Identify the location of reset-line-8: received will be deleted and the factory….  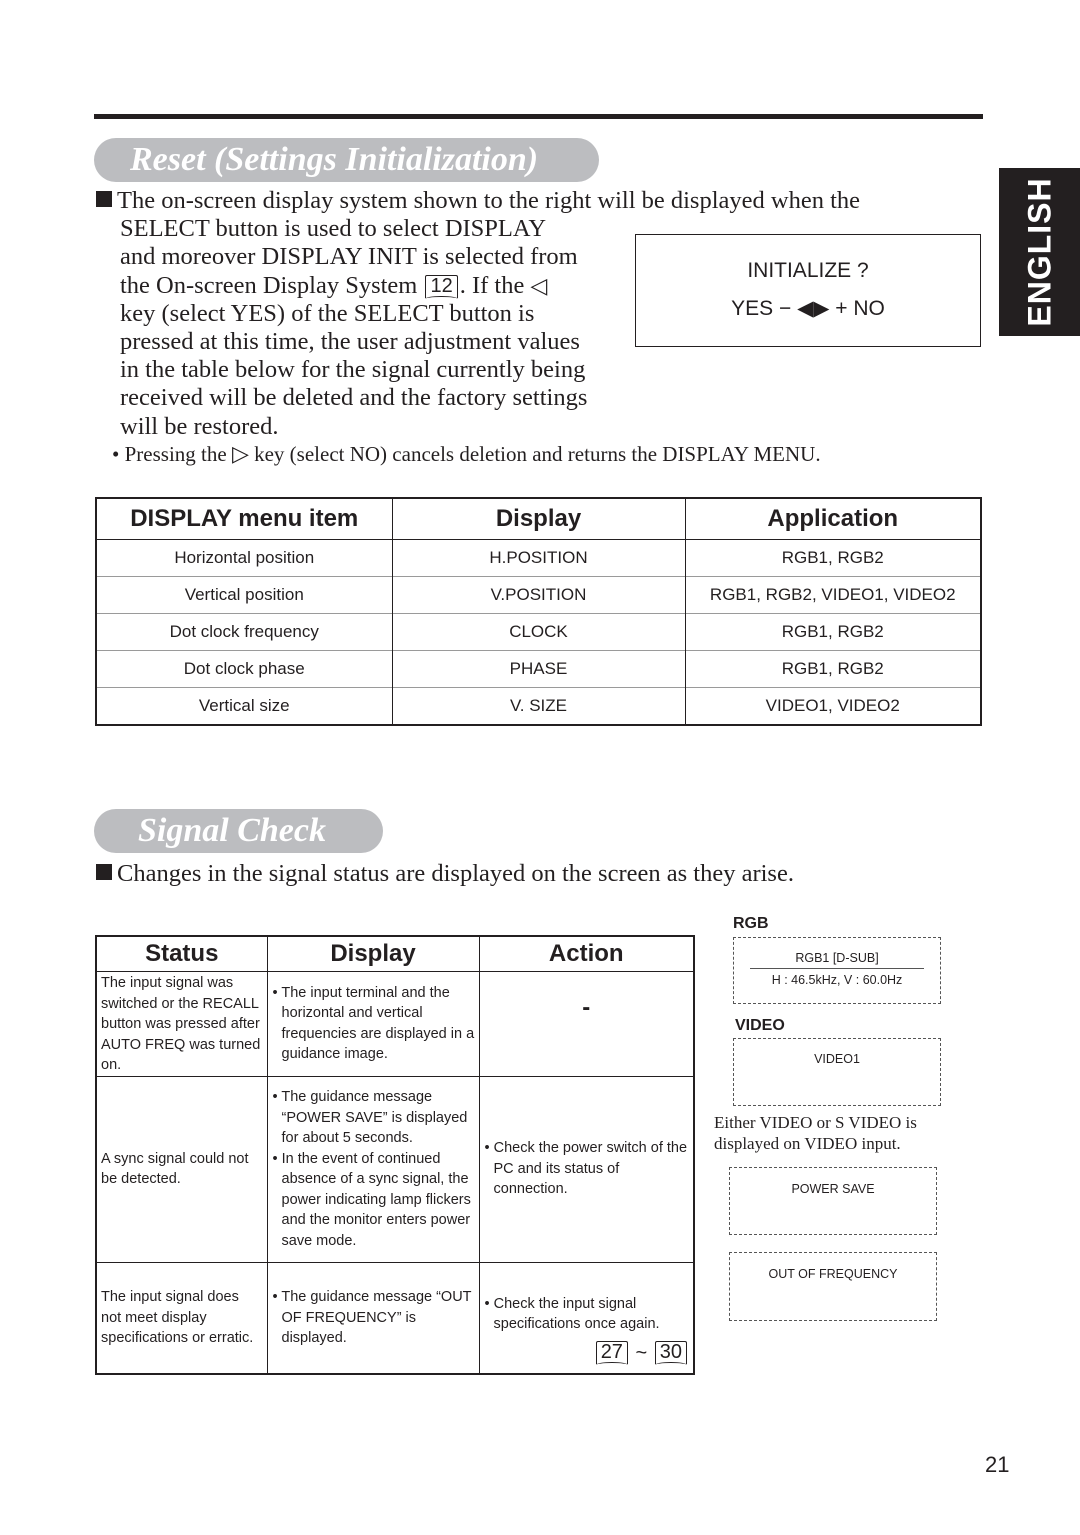
(354, 398).